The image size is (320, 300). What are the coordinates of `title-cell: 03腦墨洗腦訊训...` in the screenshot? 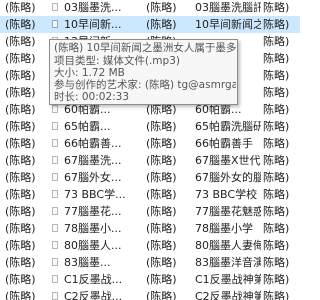 It's located at (228, 7).